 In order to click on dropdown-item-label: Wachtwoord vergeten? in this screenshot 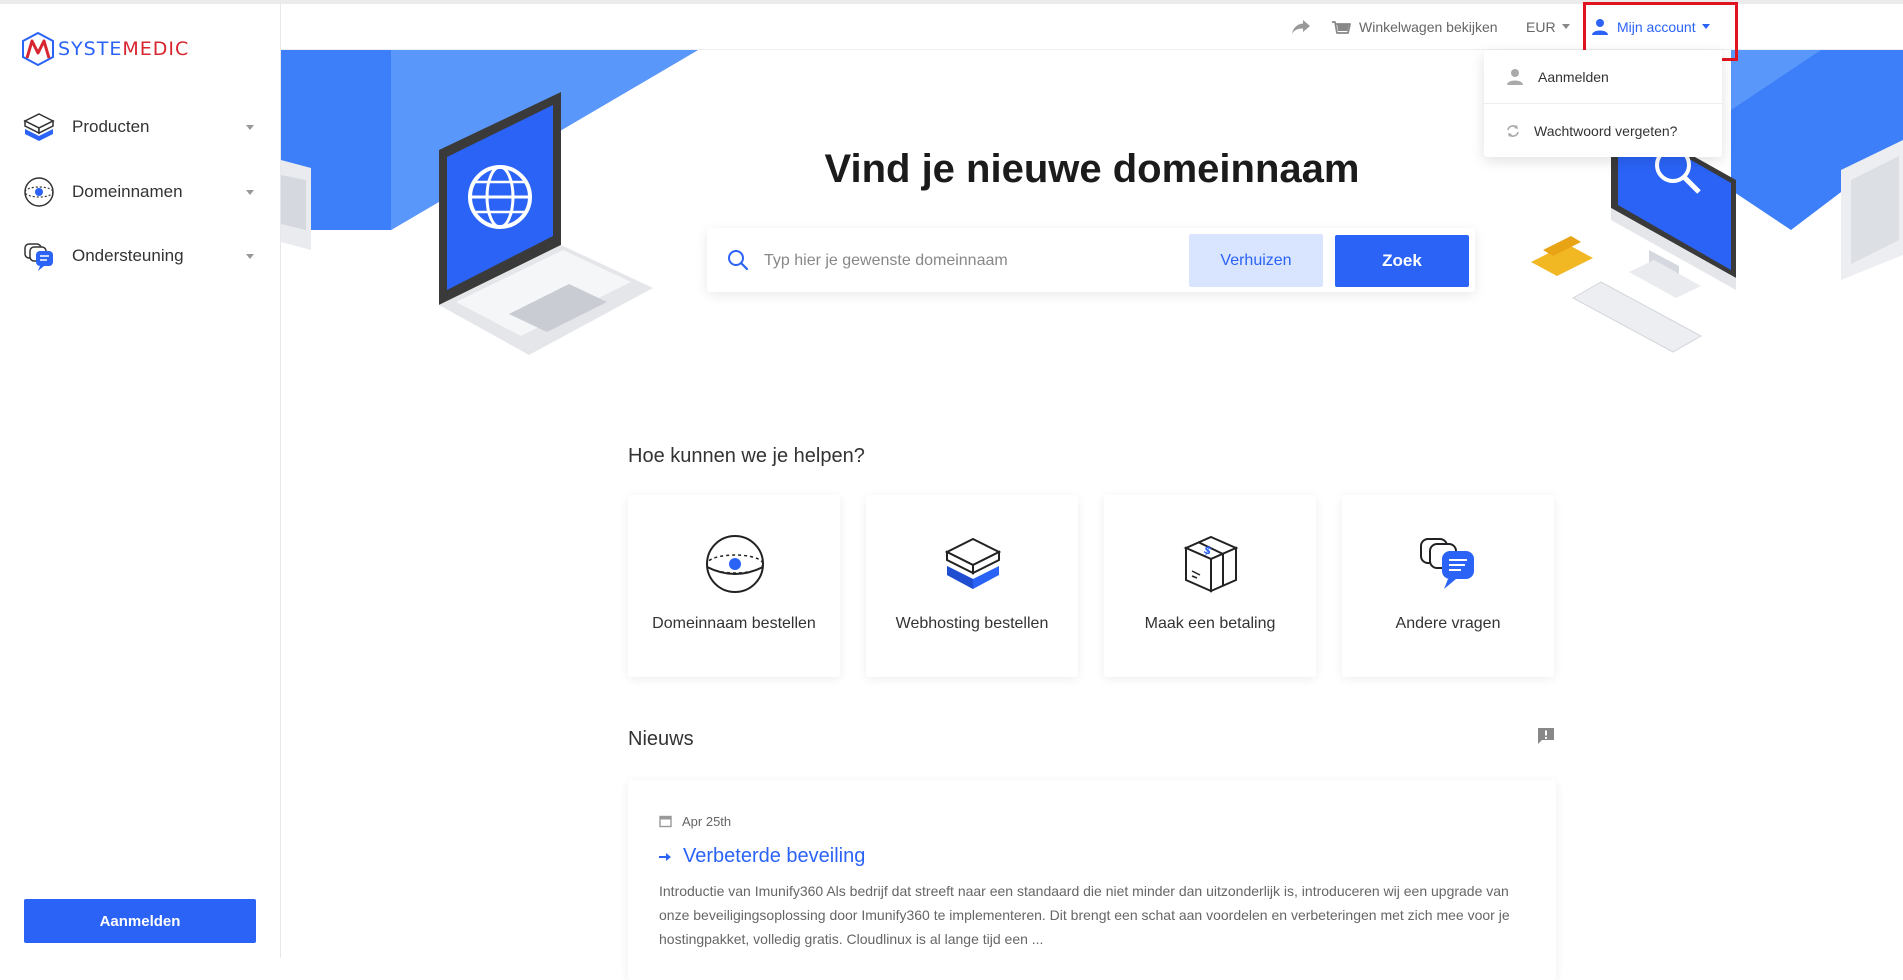, I will do `click(1606, 130)`.